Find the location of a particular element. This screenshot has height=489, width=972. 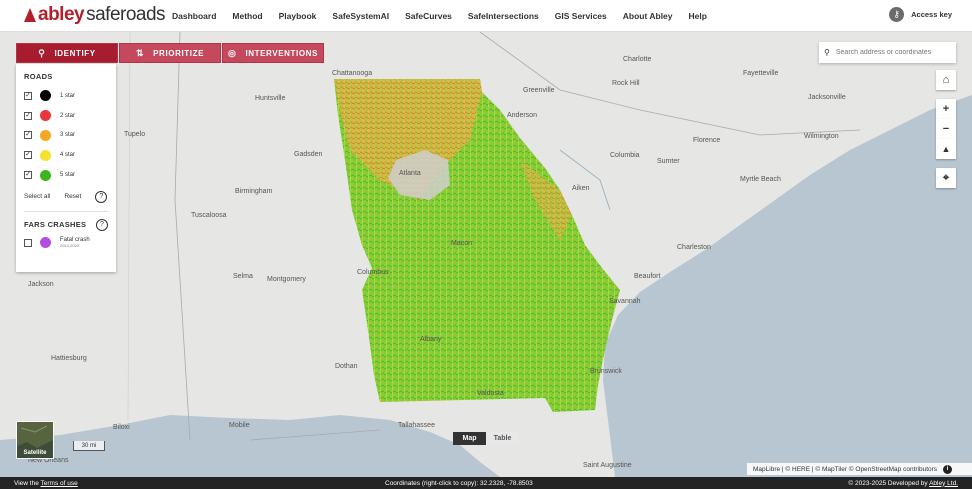

tab-label: IDENTIFY is located at coordinates (75, 53).